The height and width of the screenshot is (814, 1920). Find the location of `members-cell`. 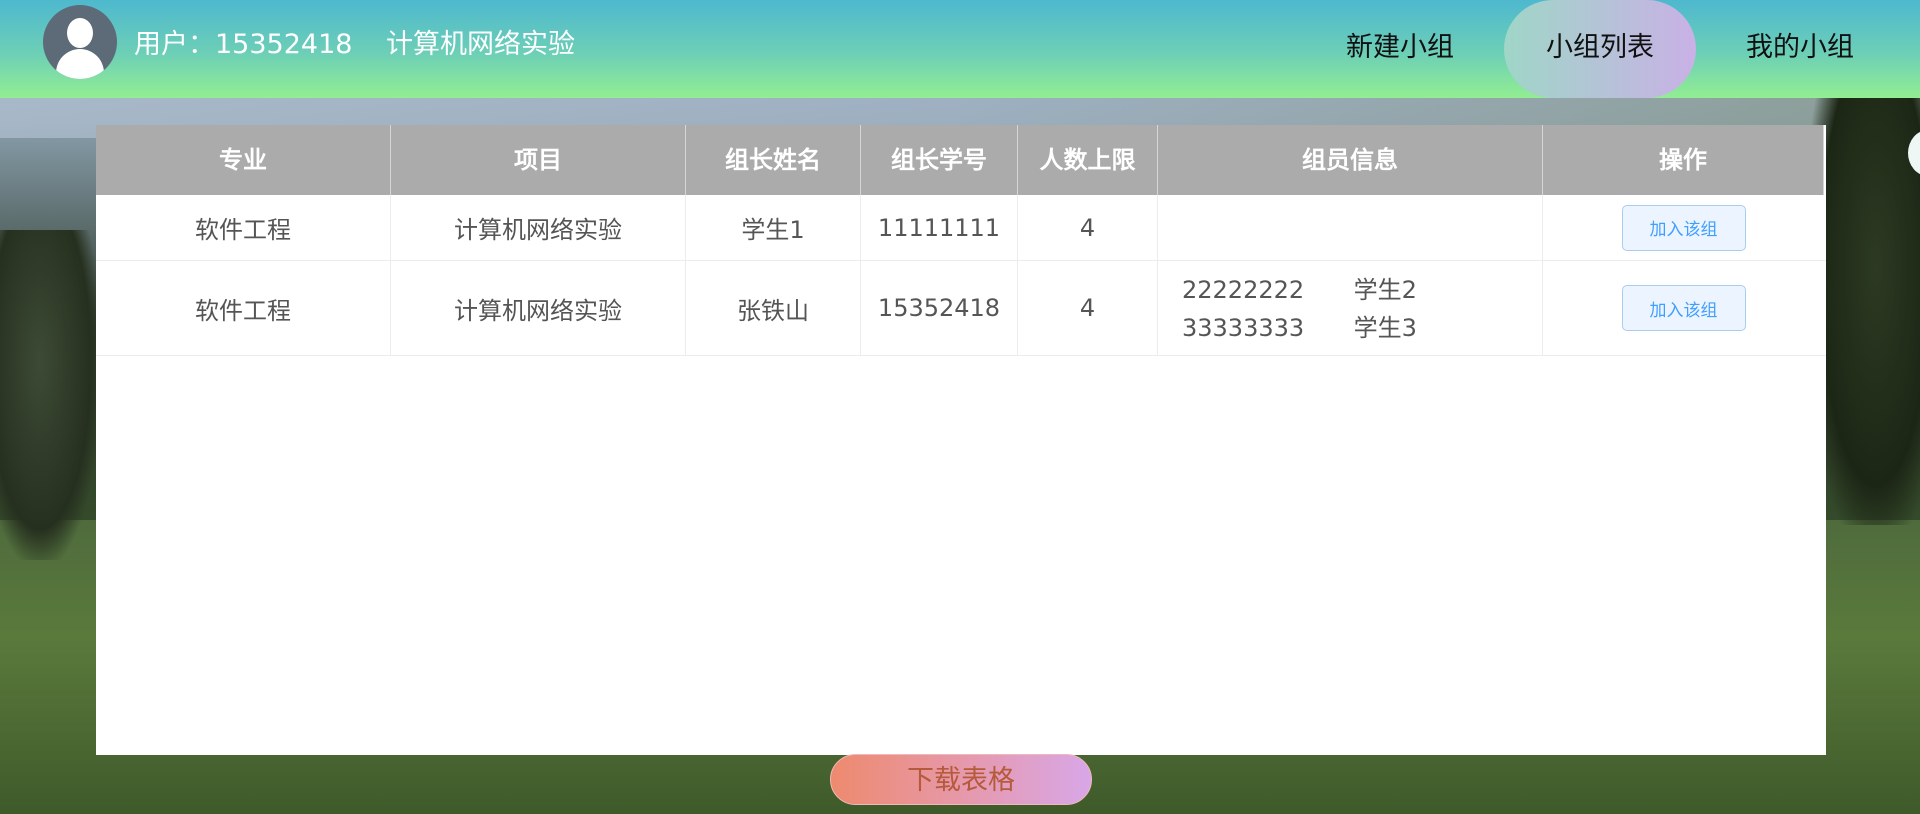

members-cell is located at coordinates (1350, 227).